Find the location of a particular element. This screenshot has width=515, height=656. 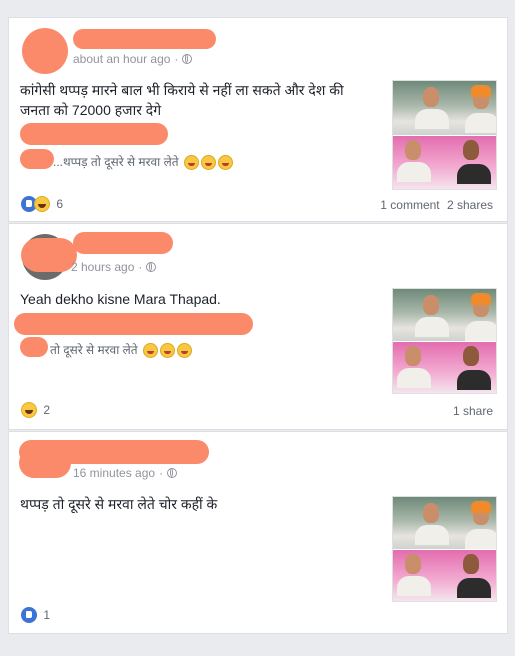

quoted-text: तो दूसरे से मरवा लेते is located at coordinates (121, 350).